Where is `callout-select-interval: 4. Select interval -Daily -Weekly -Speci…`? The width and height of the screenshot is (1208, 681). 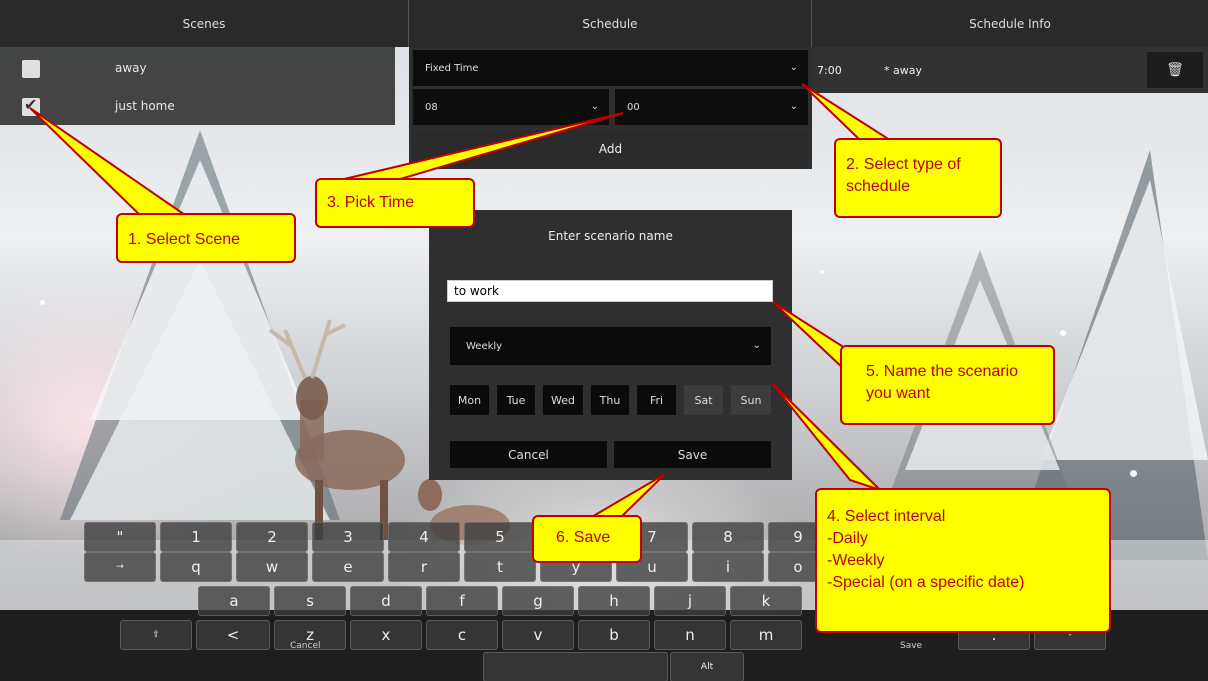
callout-select-interval: 4. Select interval -Daily -Weekly -Speci… is located at coordinates (963, 560).